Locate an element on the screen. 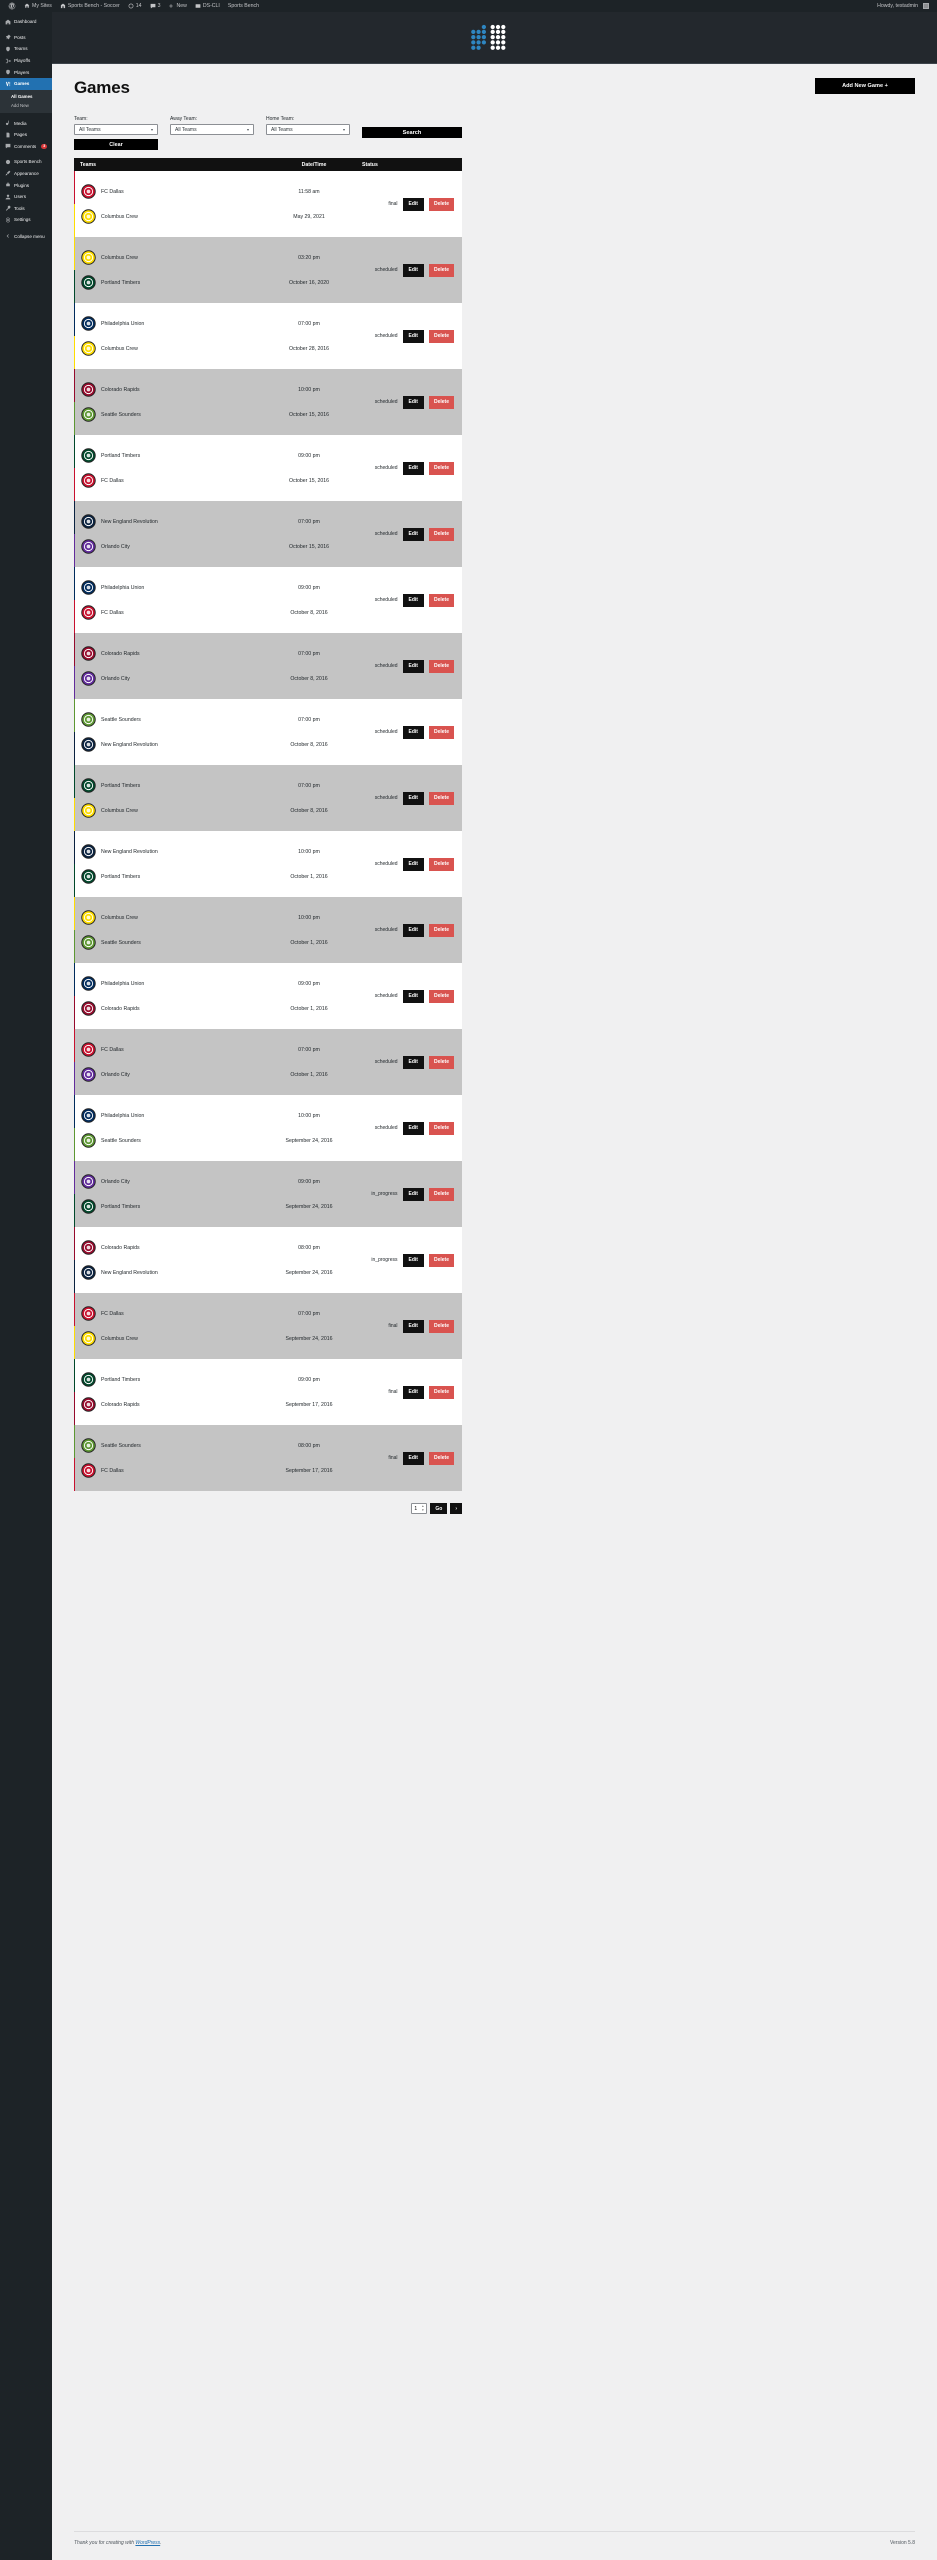 The width and height of the screenshot is (937, 2560). cell-status: scheduled Edit Delete is located at coordinates (409, 270).